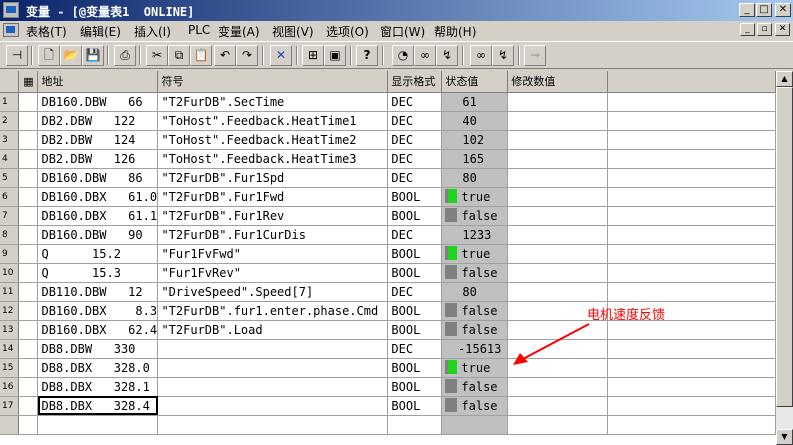 The width and height of the screenshot is (793, 445). I want to click on cut-icon: ✂, so click(157, 55).